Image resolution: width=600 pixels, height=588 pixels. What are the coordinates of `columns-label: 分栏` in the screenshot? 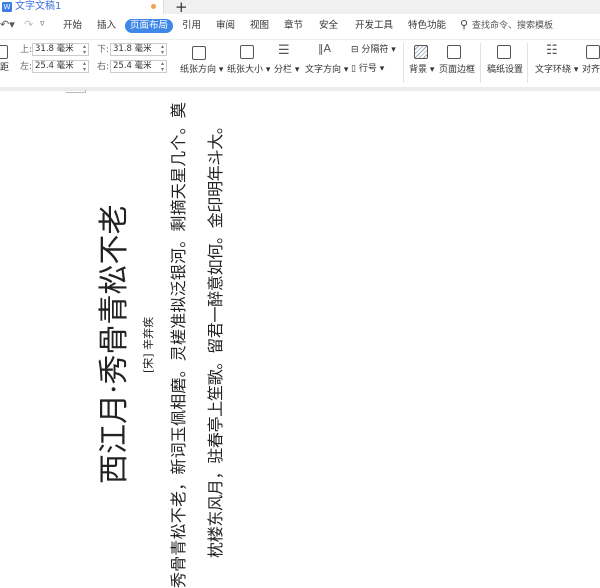 It's located at (283, 70).